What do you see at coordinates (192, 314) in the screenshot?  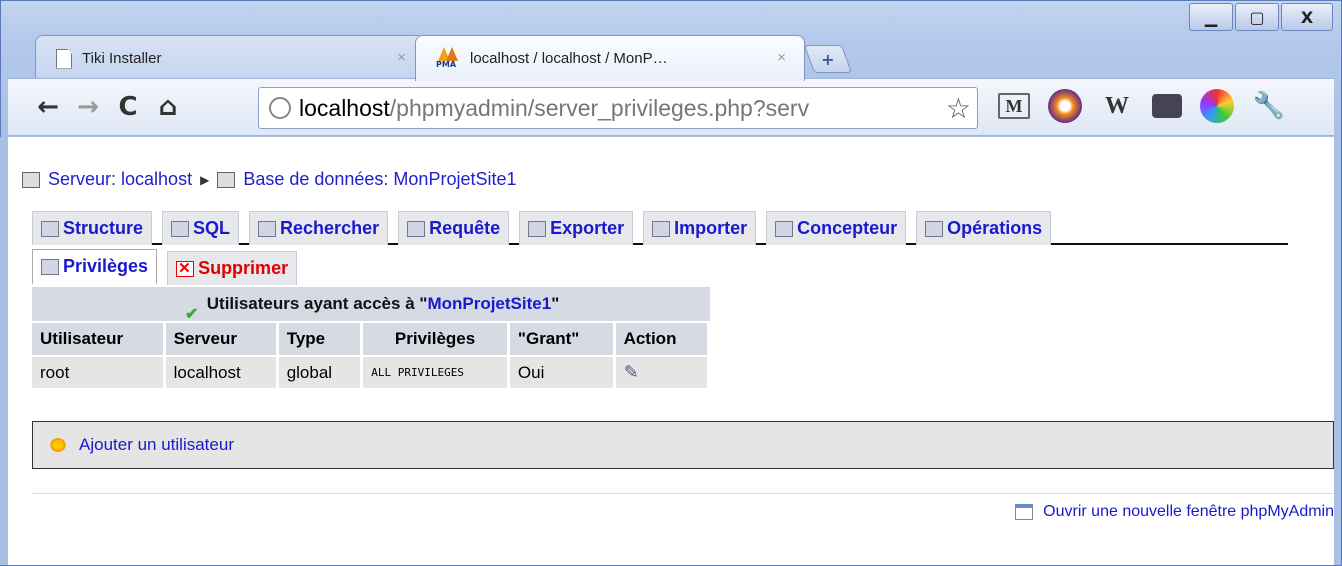 I see `check-icon: ✔` at bounding box center [192, 314].